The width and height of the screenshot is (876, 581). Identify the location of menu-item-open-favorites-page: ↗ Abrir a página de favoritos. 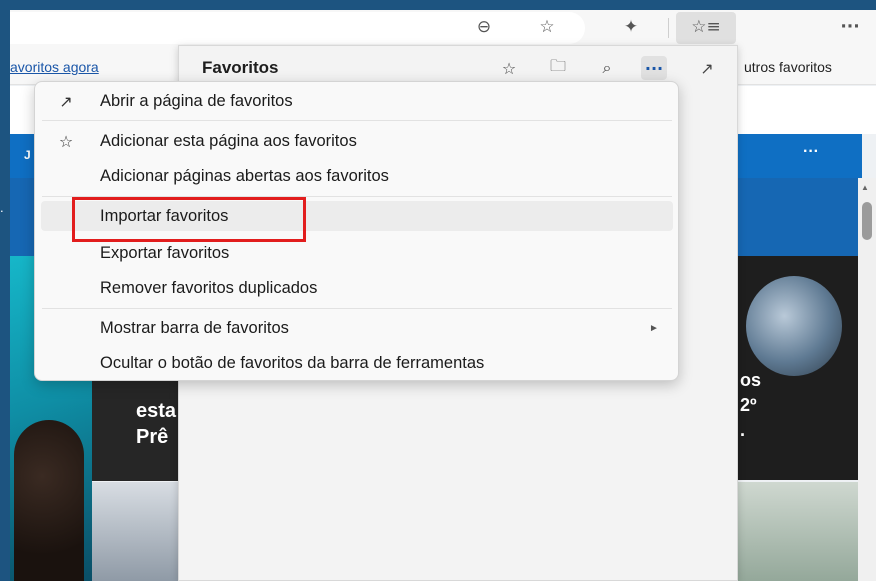
(357, 101).